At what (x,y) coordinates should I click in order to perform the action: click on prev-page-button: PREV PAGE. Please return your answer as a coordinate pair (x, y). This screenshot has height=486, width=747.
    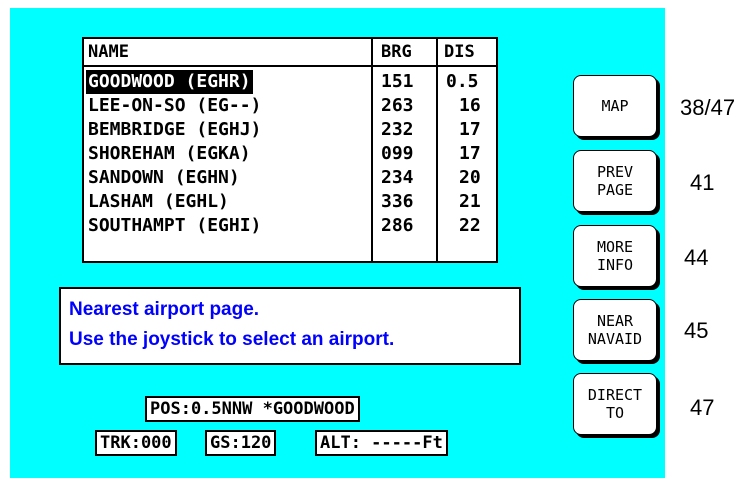
    Looking at the image, I should click on (615, 181).